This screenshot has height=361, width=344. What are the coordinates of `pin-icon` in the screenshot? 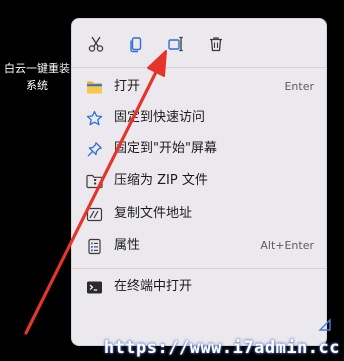 It's located at (94, 149).